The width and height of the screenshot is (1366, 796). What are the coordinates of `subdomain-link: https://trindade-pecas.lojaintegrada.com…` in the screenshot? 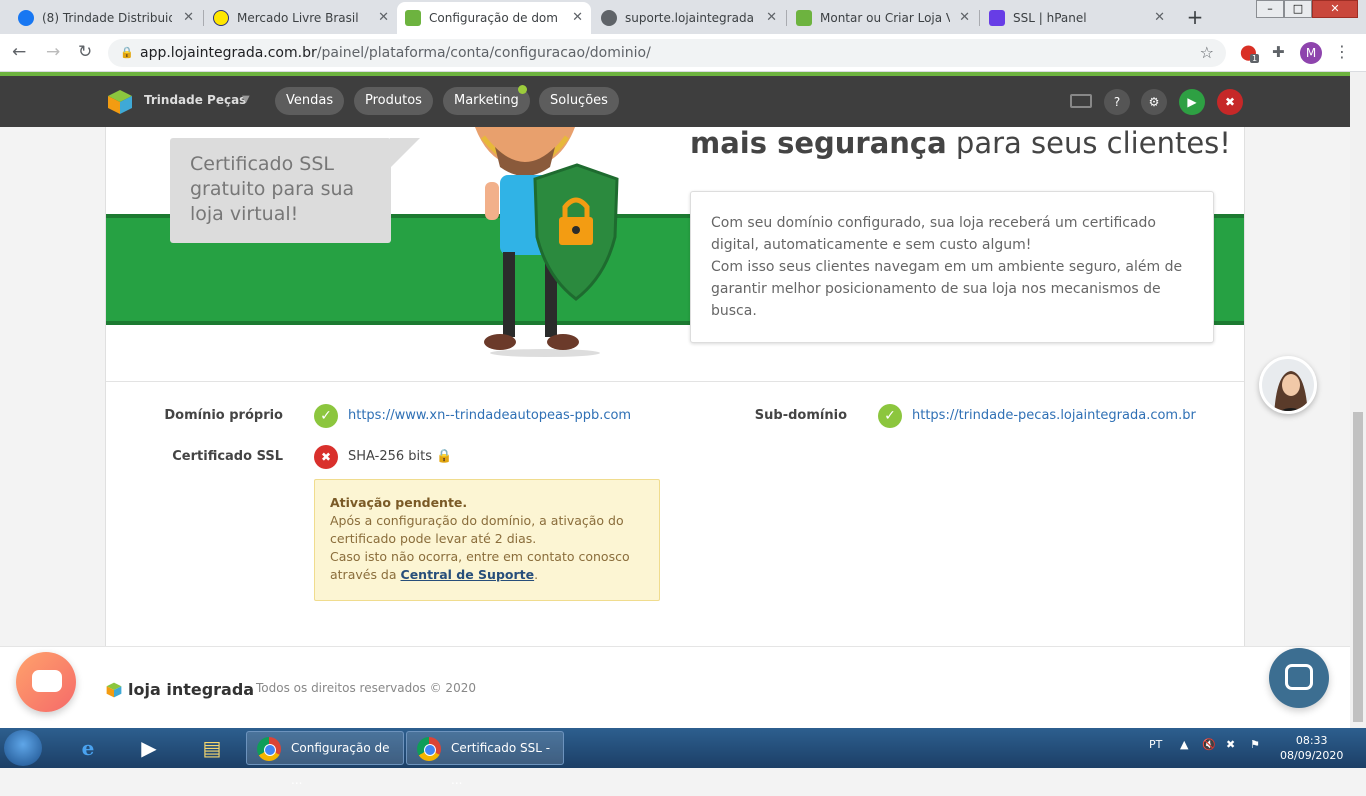 It's located at (1054, 415).